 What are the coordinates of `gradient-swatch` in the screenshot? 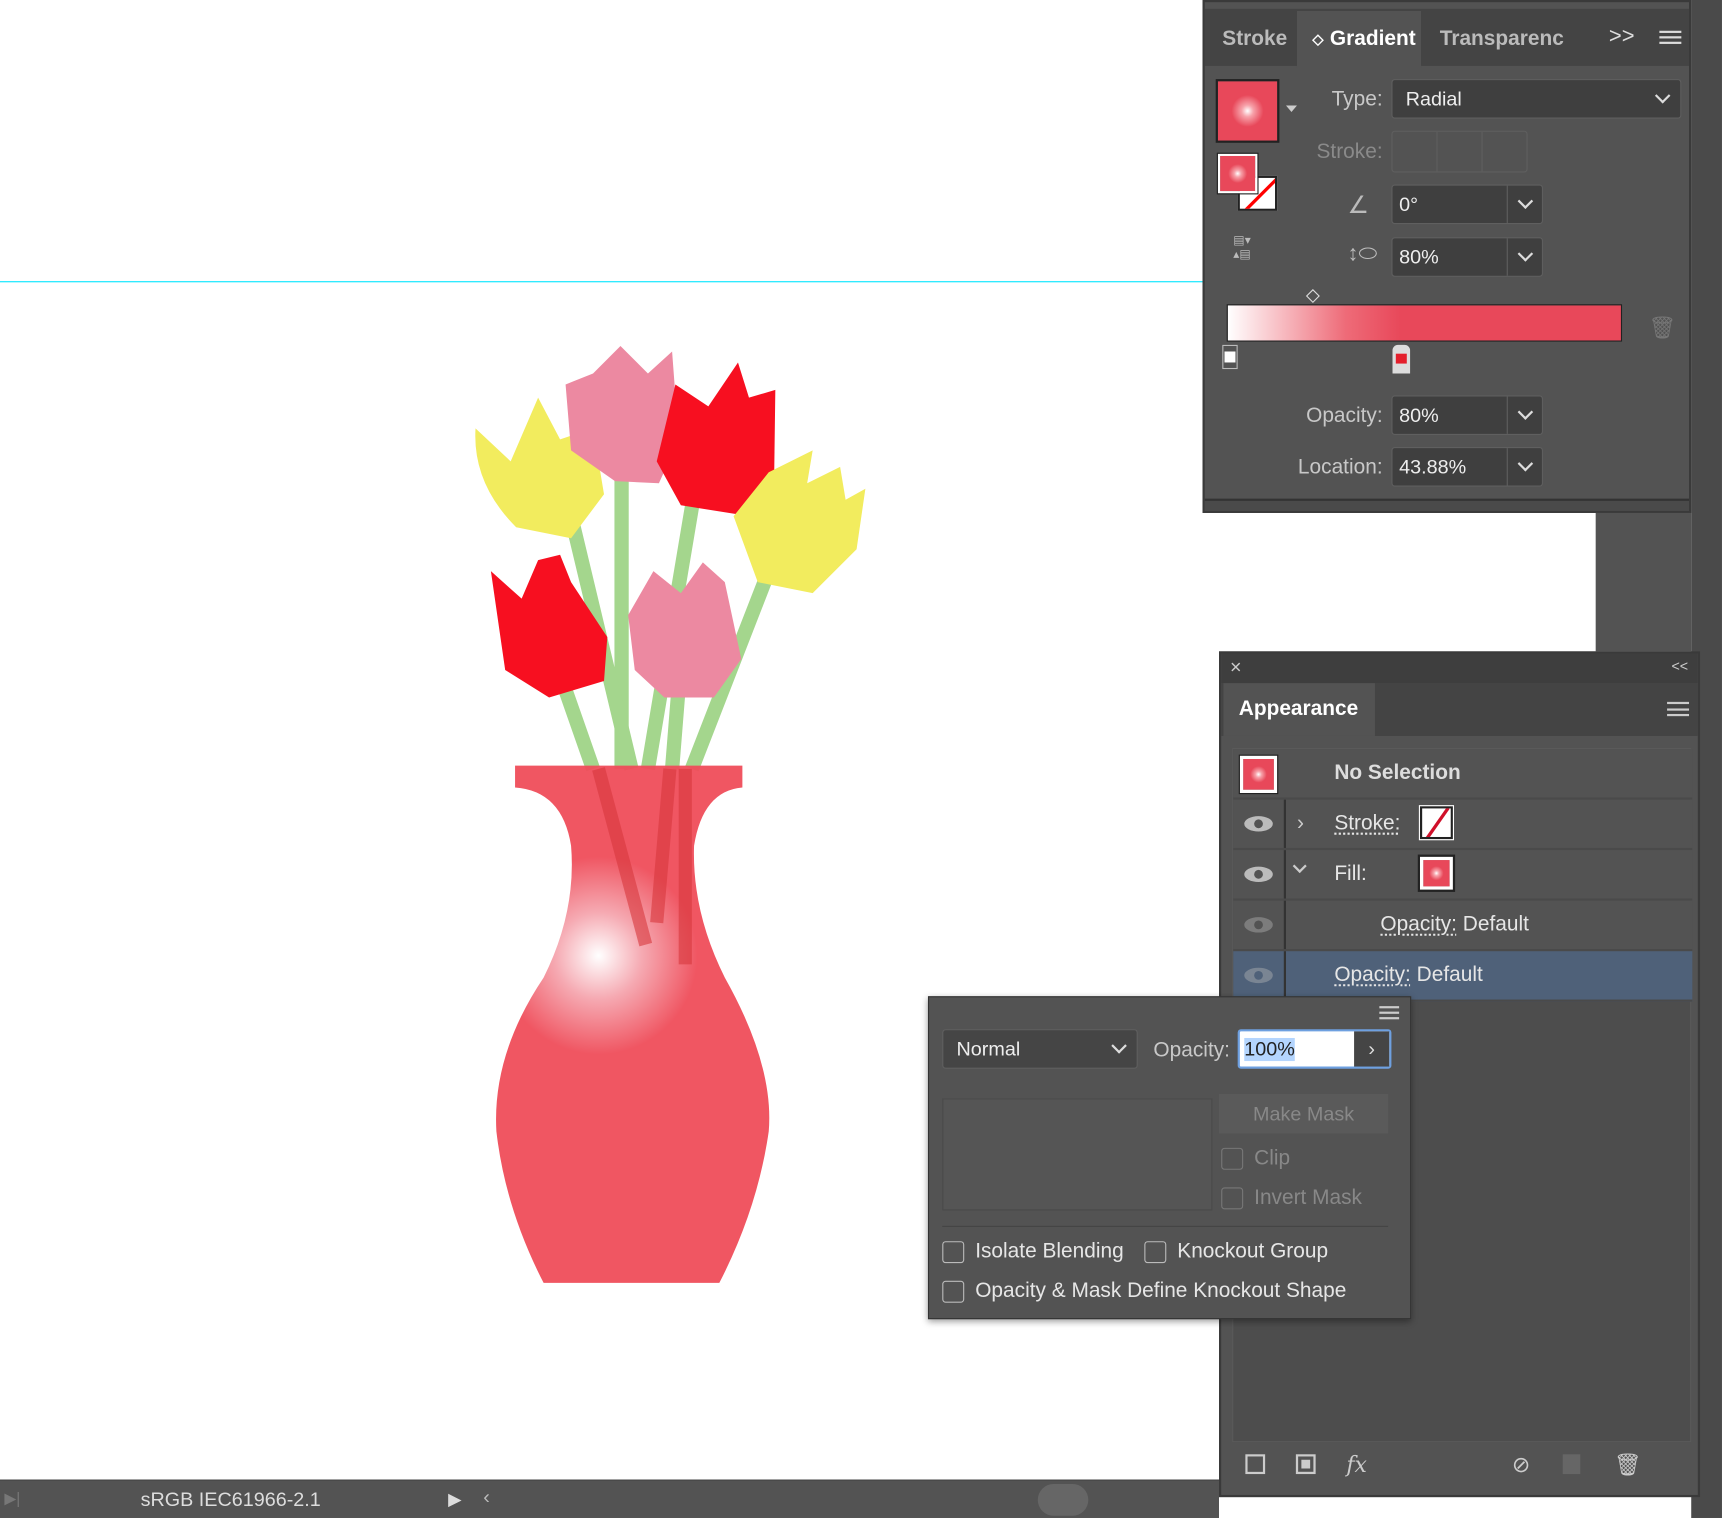 It's located at (1247, 111).